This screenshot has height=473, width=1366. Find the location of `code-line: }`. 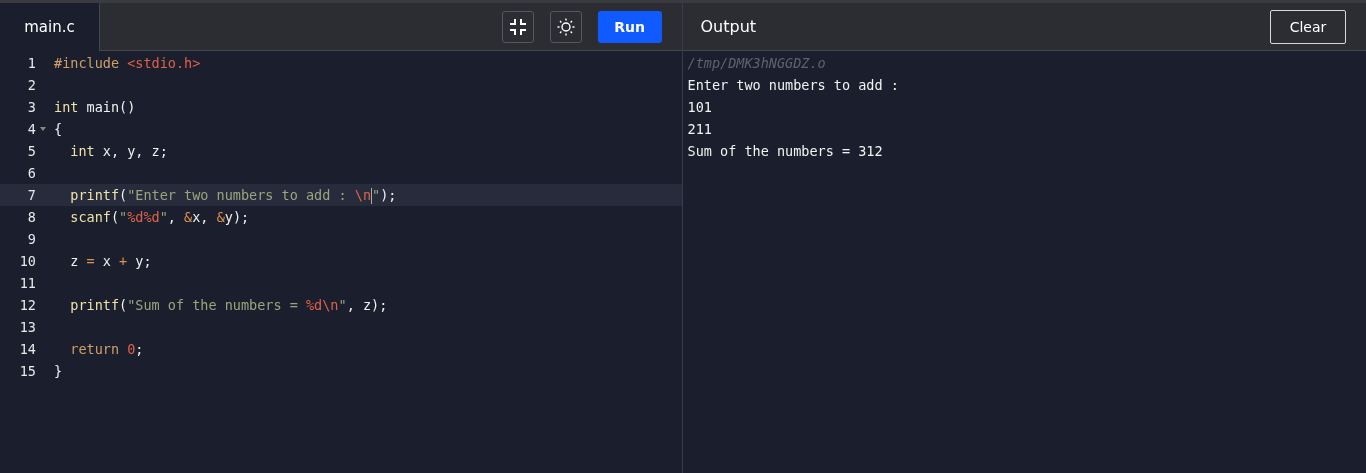

code-line: } is located at coordinates (58, 371).